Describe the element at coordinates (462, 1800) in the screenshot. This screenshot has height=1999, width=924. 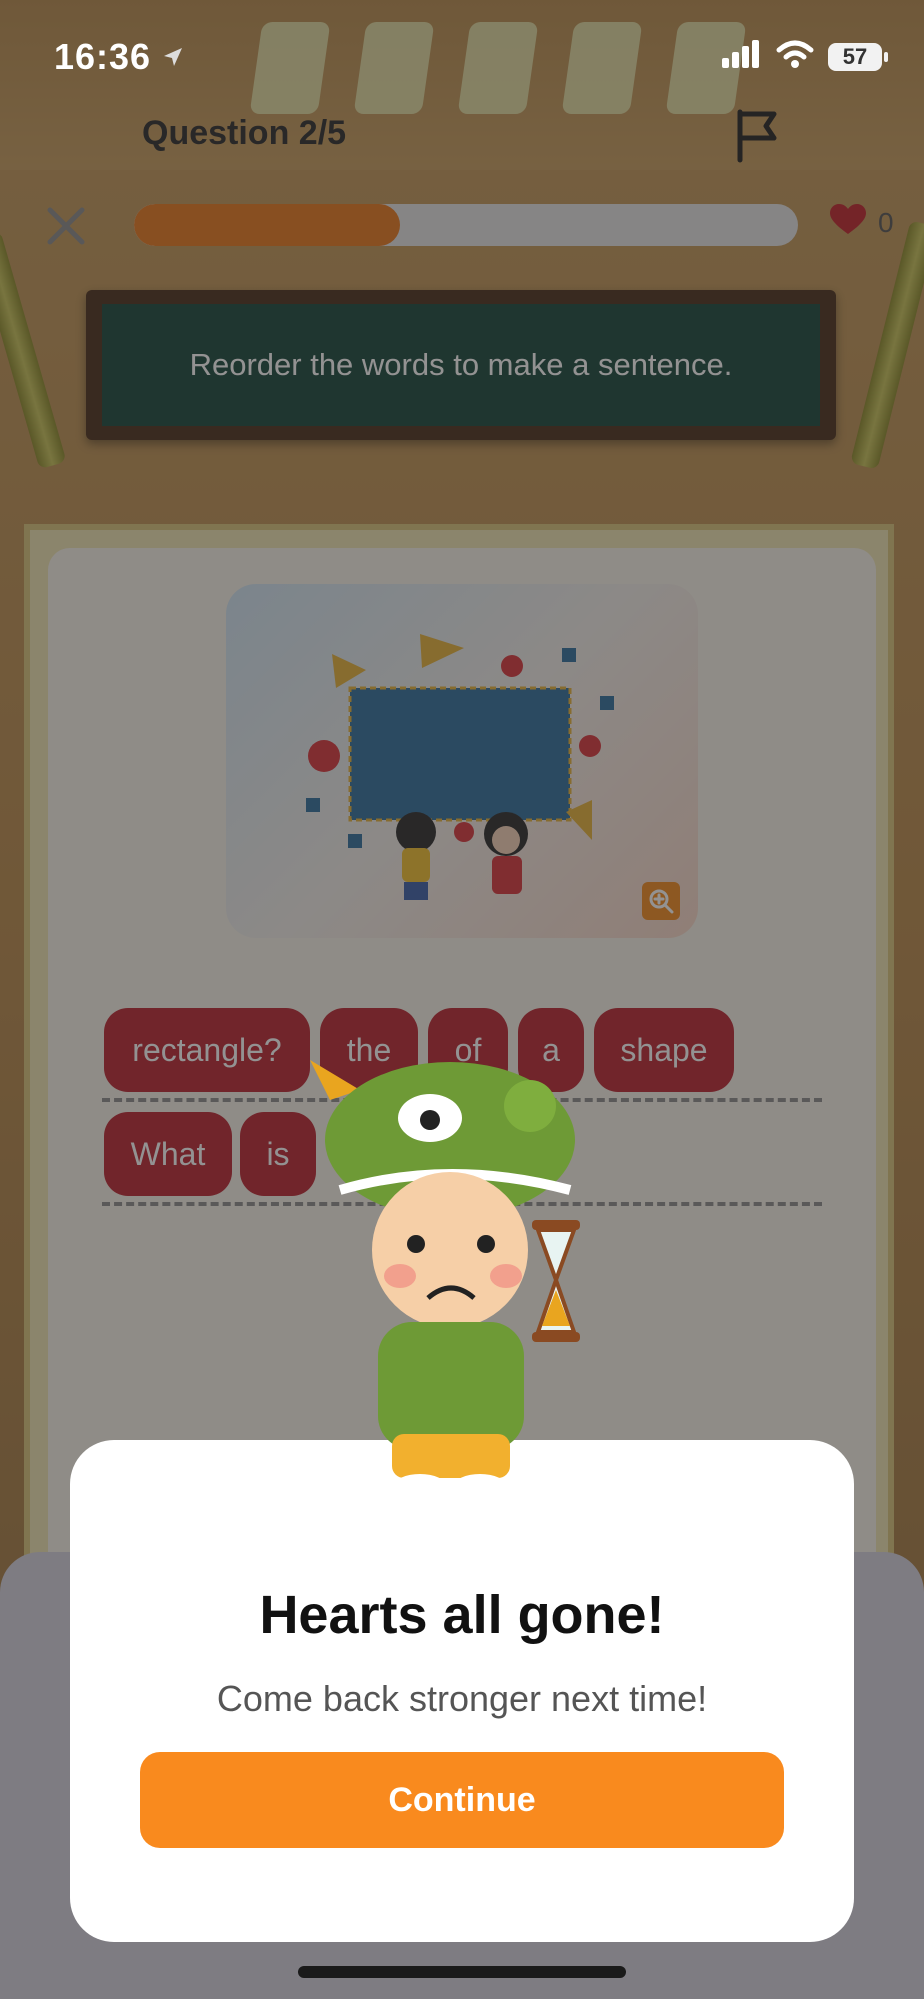
I see `continue-button: Continue` at that location.